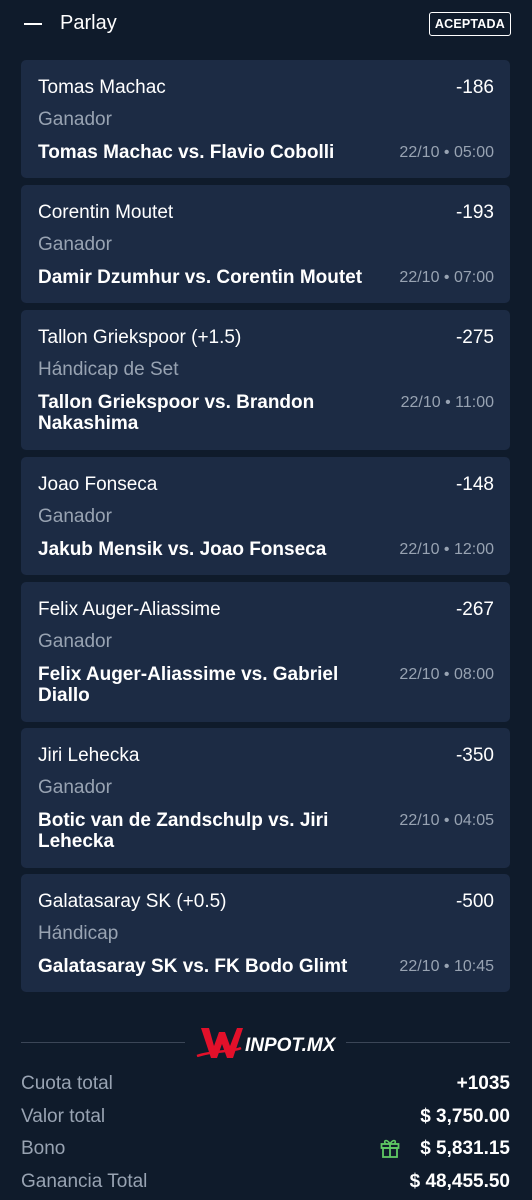  I want to click on event-time: 22/10 • 10:45, so click(446, 966).